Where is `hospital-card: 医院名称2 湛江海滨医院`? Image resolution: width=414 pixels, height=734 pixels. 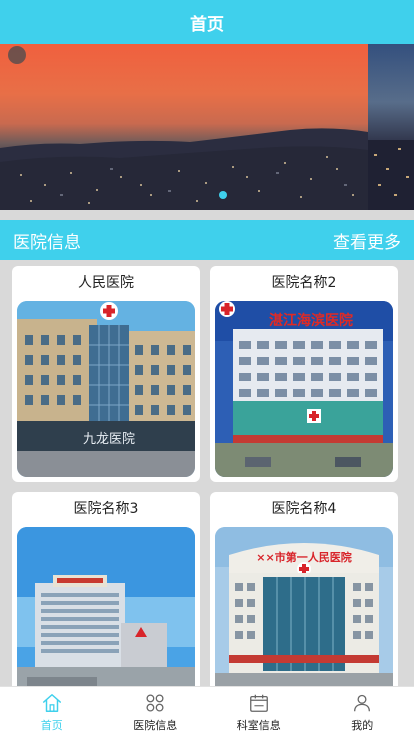 hospital-card: 医院名称2 湛江海滨医院 is located at coordinates (304, 374).